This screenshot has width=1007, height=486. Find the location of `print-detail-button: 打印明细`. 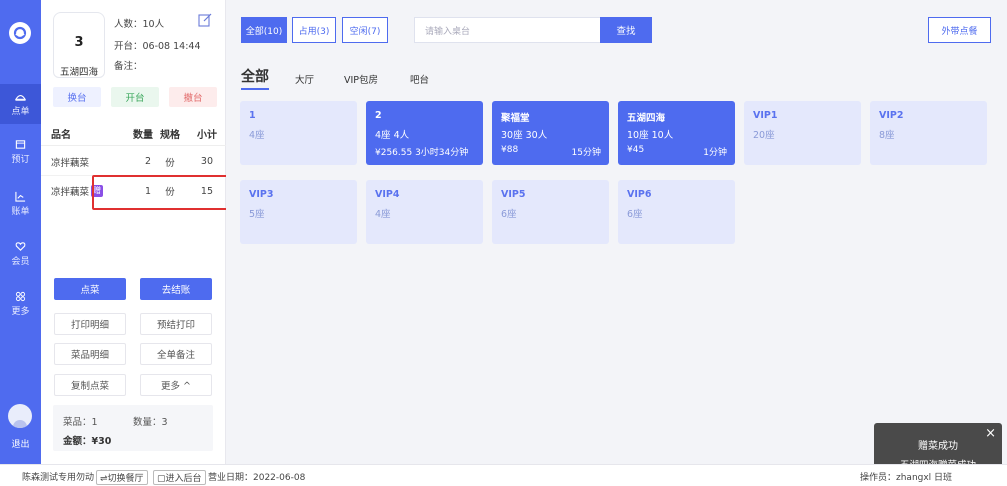

print-detail-button: 打印明细 is located at coordinates (90, 324).